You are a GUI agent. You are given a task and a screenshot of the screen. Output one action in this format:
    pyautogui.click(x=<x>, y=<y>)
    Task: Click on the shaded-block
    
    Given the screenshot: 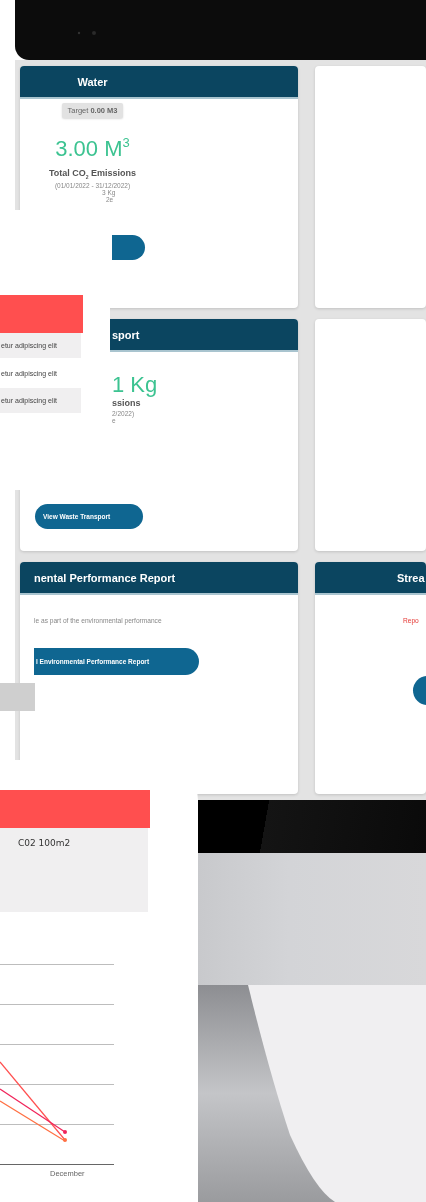 What is the action you would take?
    pyautogui.click(x=17, y=697)
    